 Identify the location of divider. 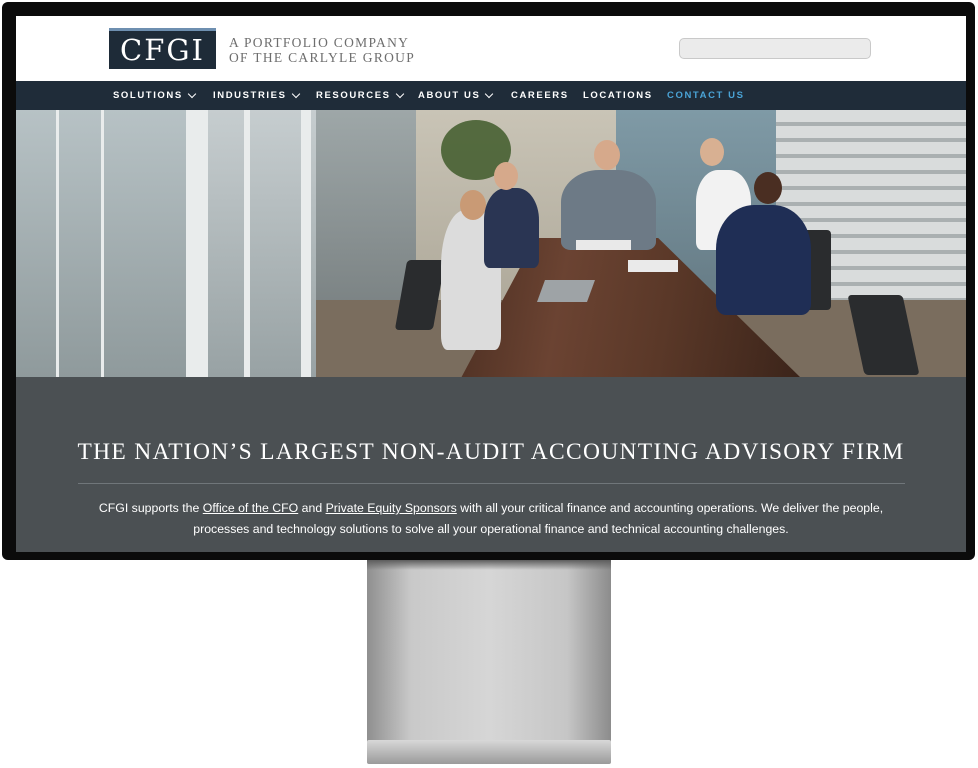
(491, 483).